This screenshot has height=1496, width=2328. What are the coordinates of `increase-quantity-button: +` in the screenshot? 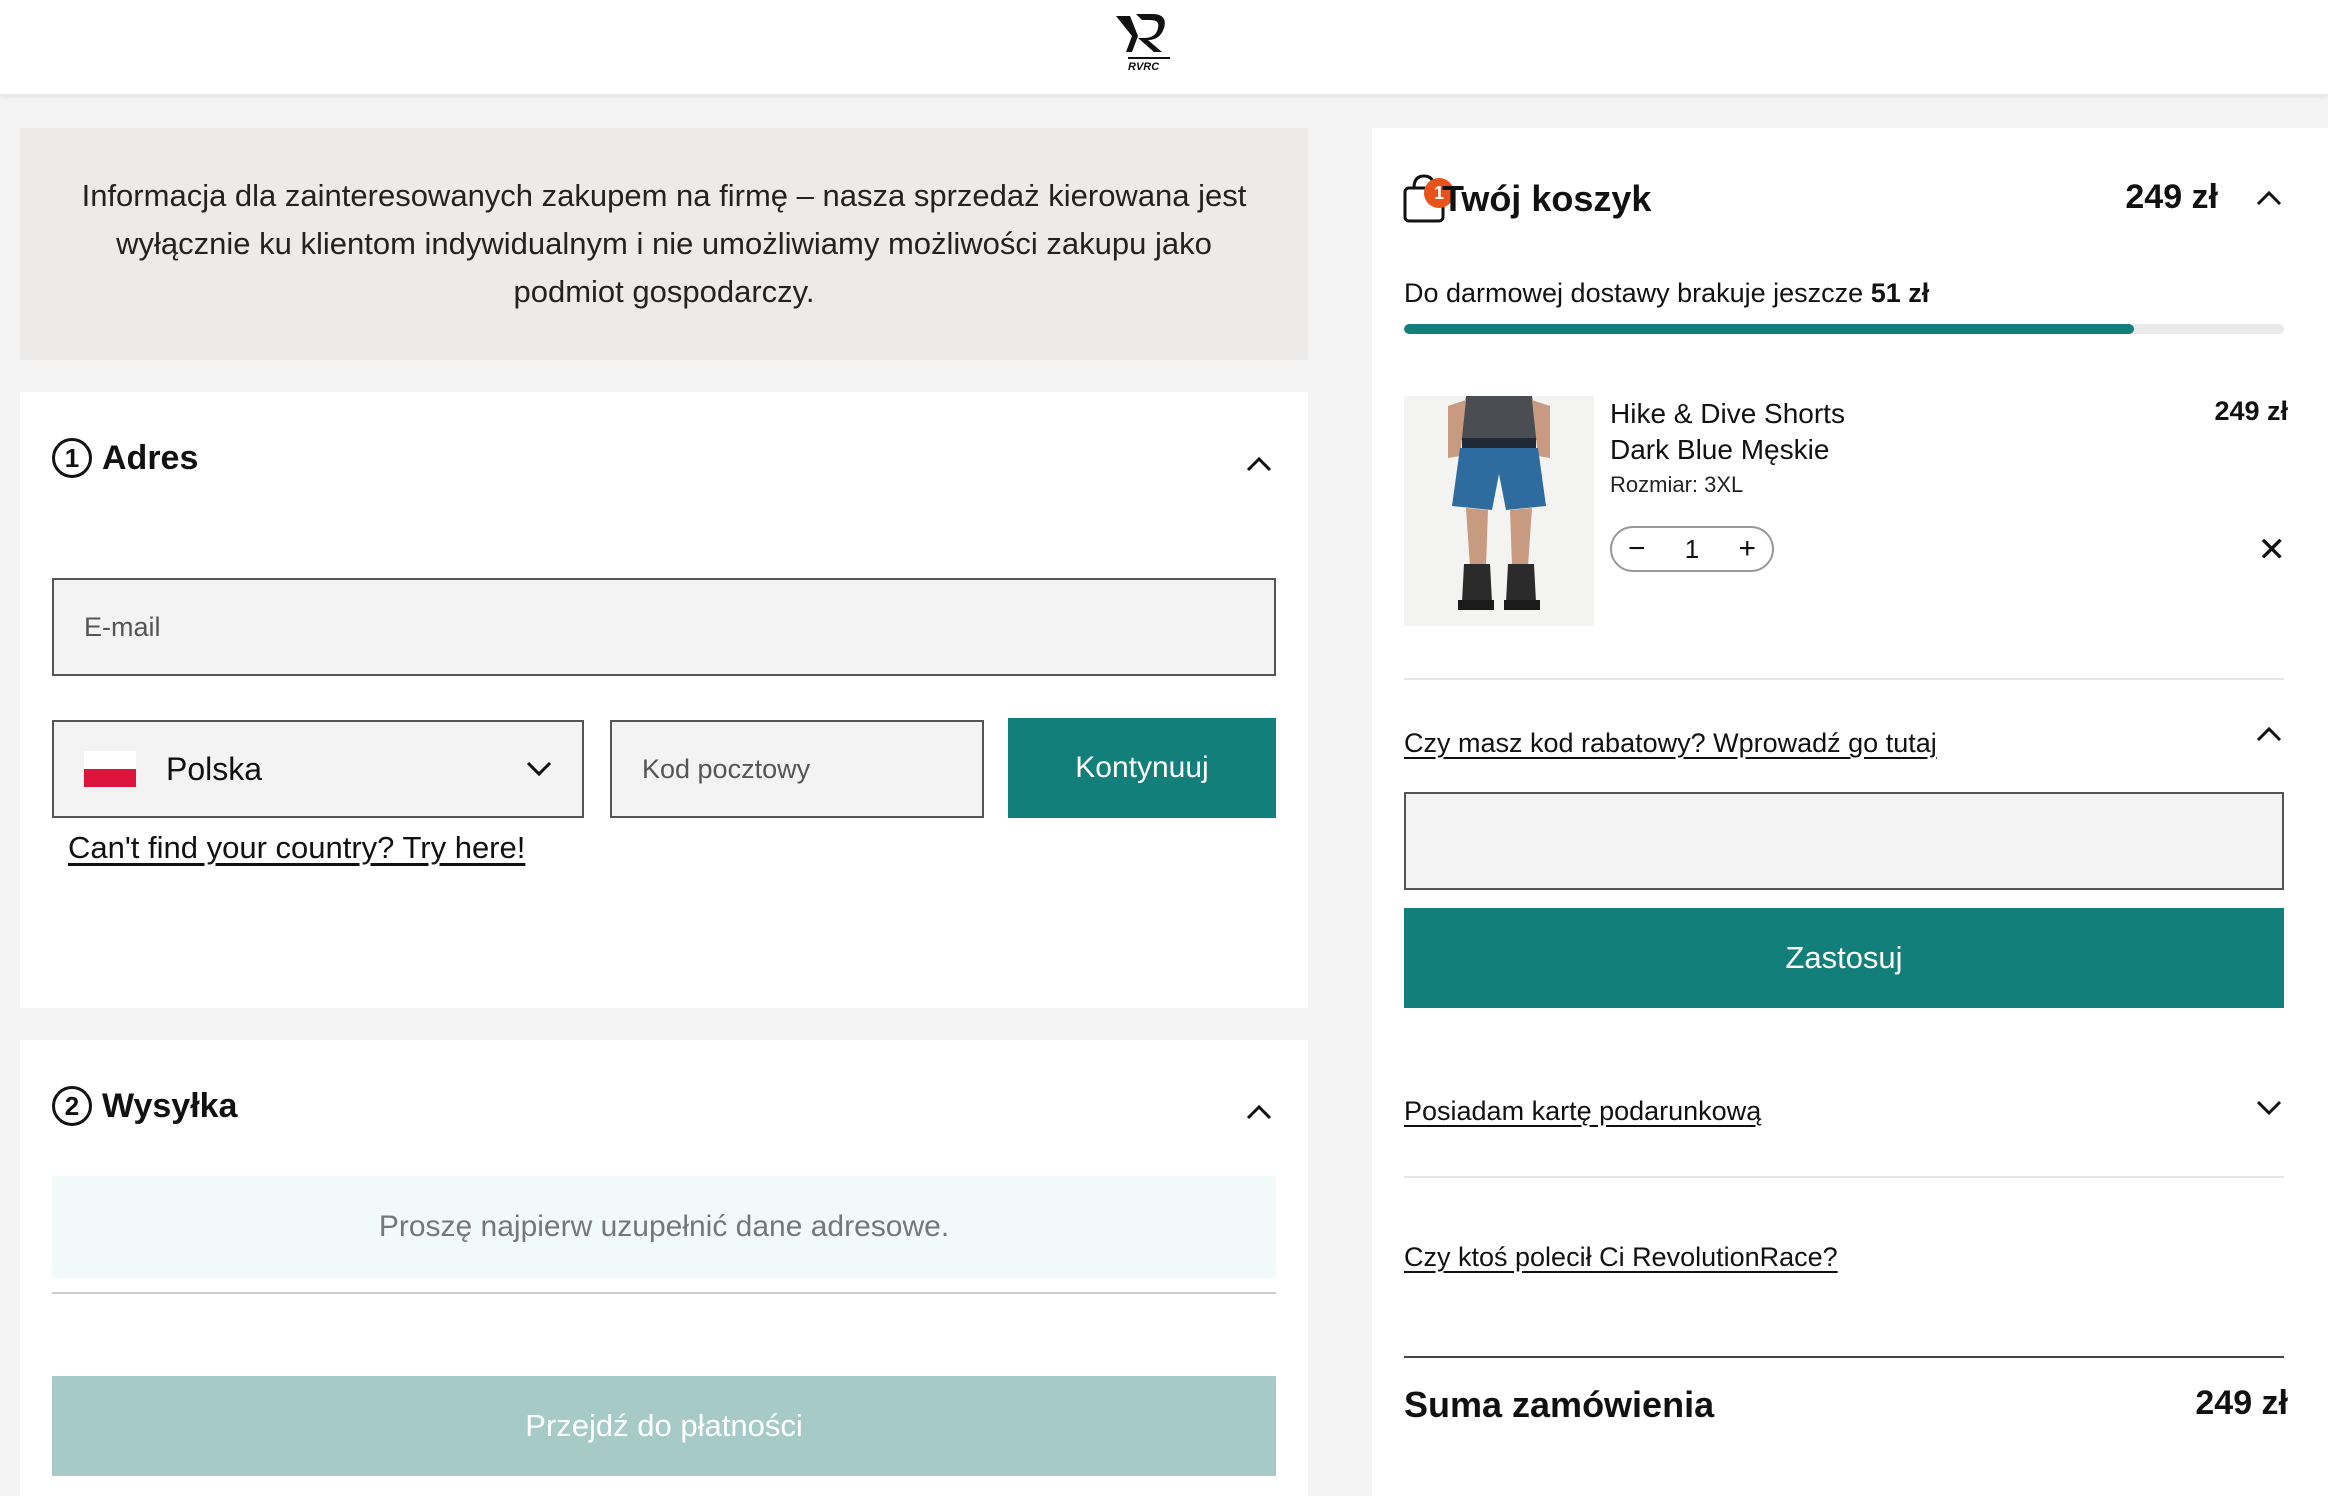 It's located at (1747, 549).